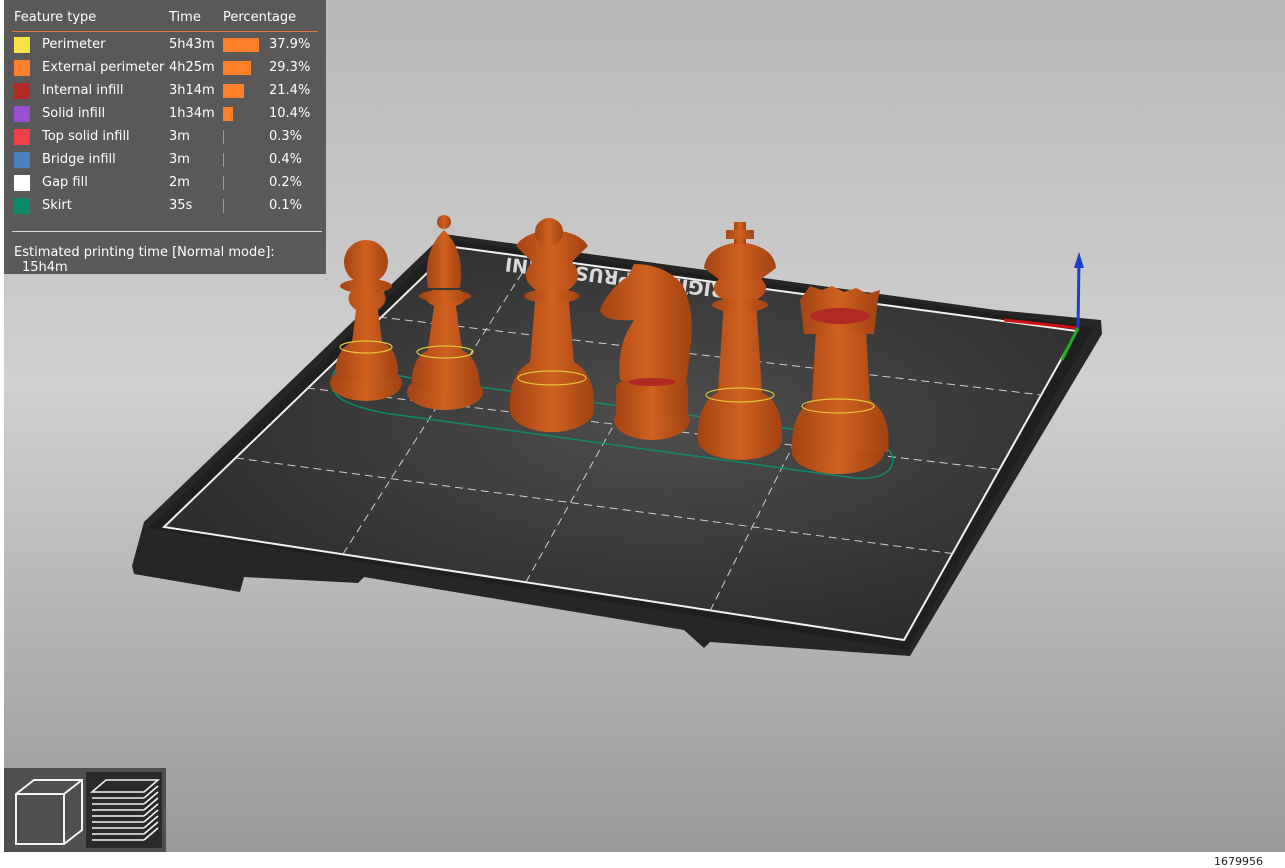  I want to click on feature-time: 1h34m, so click(192, 113).